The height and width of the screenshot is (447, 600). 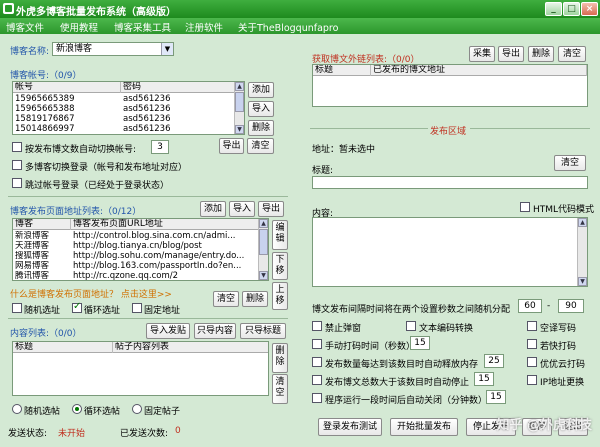 I want to click on content-only-title-button: 只导标题, so click(x=263, y=331).